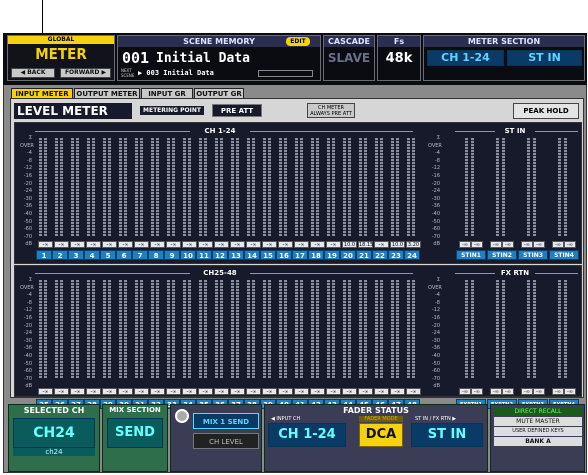  I want to click on st-in-meter, so click(534, 187).